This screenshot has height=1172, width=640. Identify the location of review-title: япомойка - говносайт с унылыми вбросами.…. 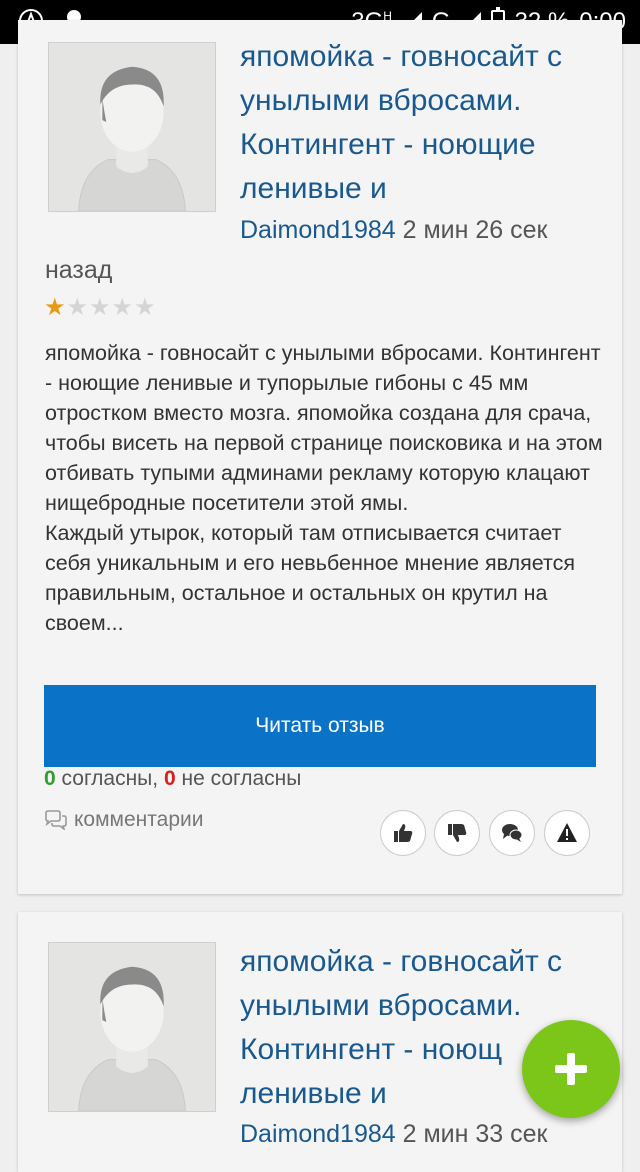
(425, 123).